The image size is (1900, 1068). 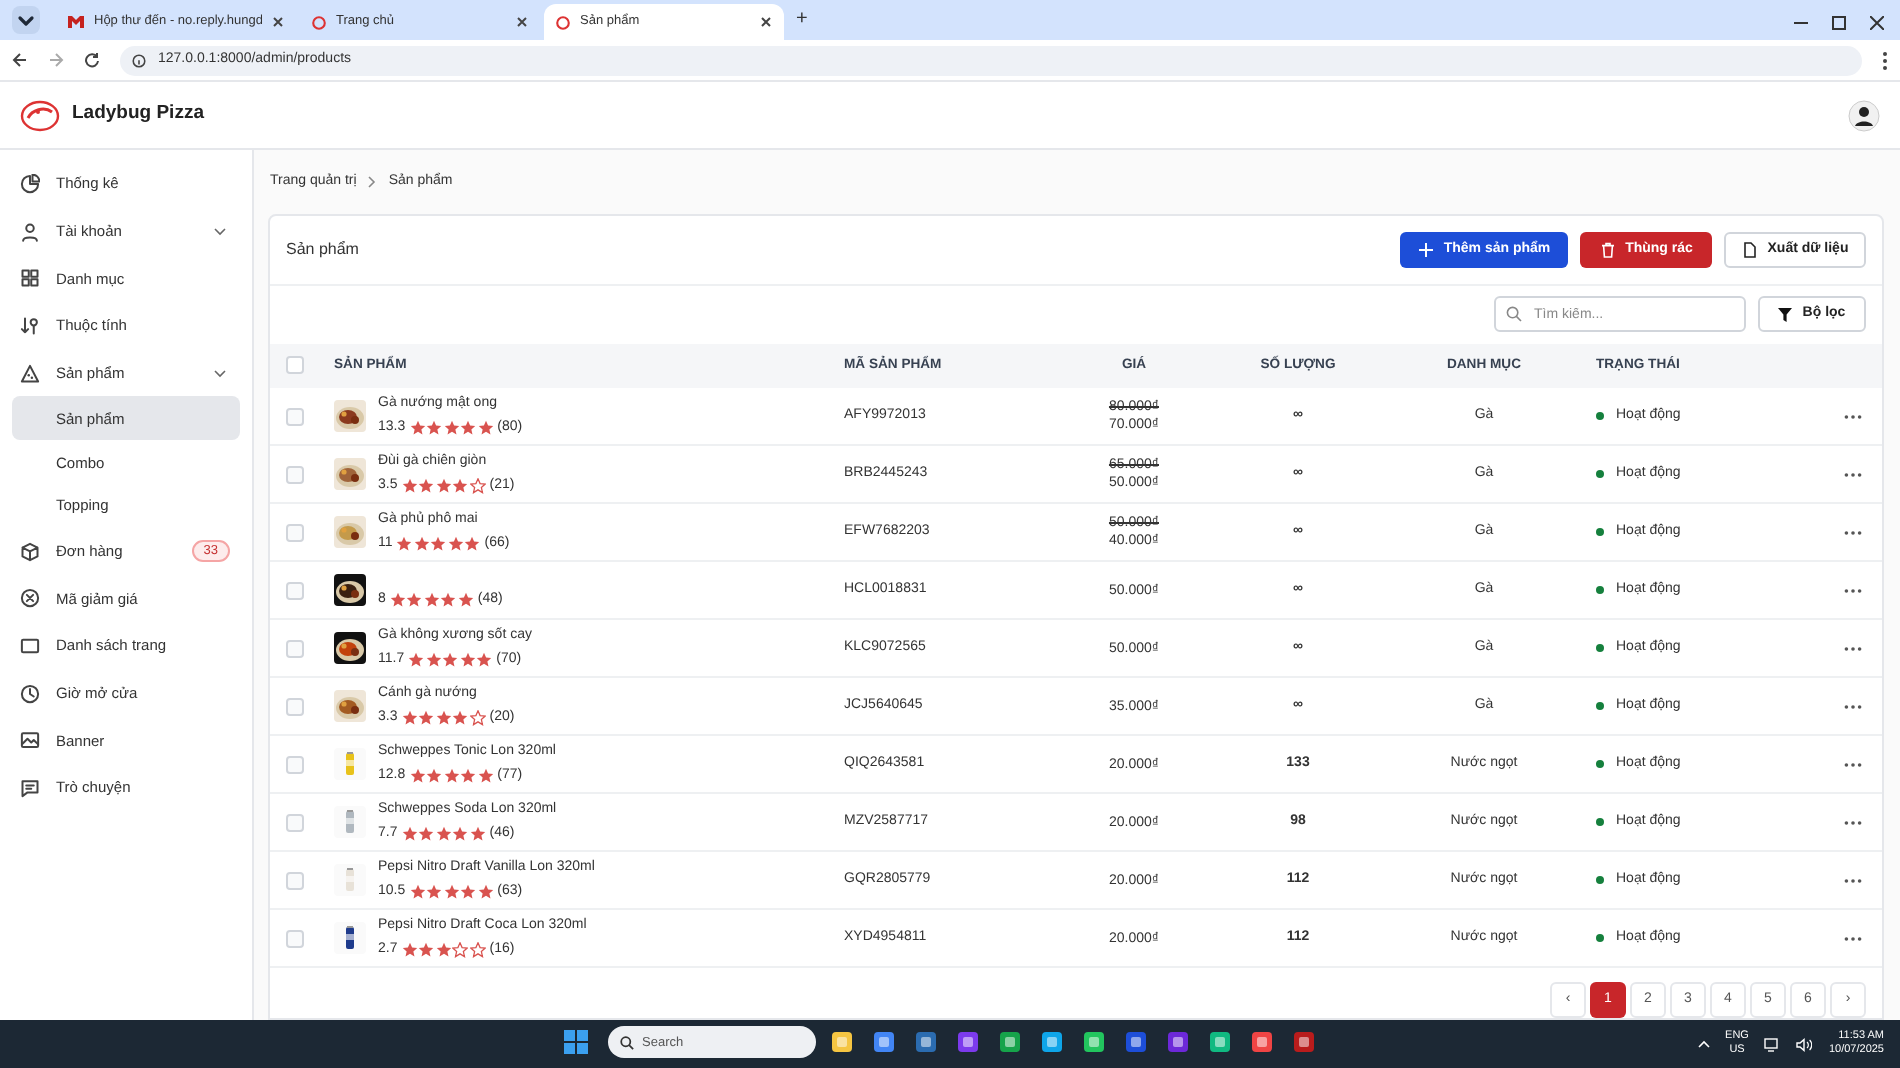 What do you see at coordinates (30, 740) in the screenshot?
I see `image-icon` at bounding box center [30, 740].